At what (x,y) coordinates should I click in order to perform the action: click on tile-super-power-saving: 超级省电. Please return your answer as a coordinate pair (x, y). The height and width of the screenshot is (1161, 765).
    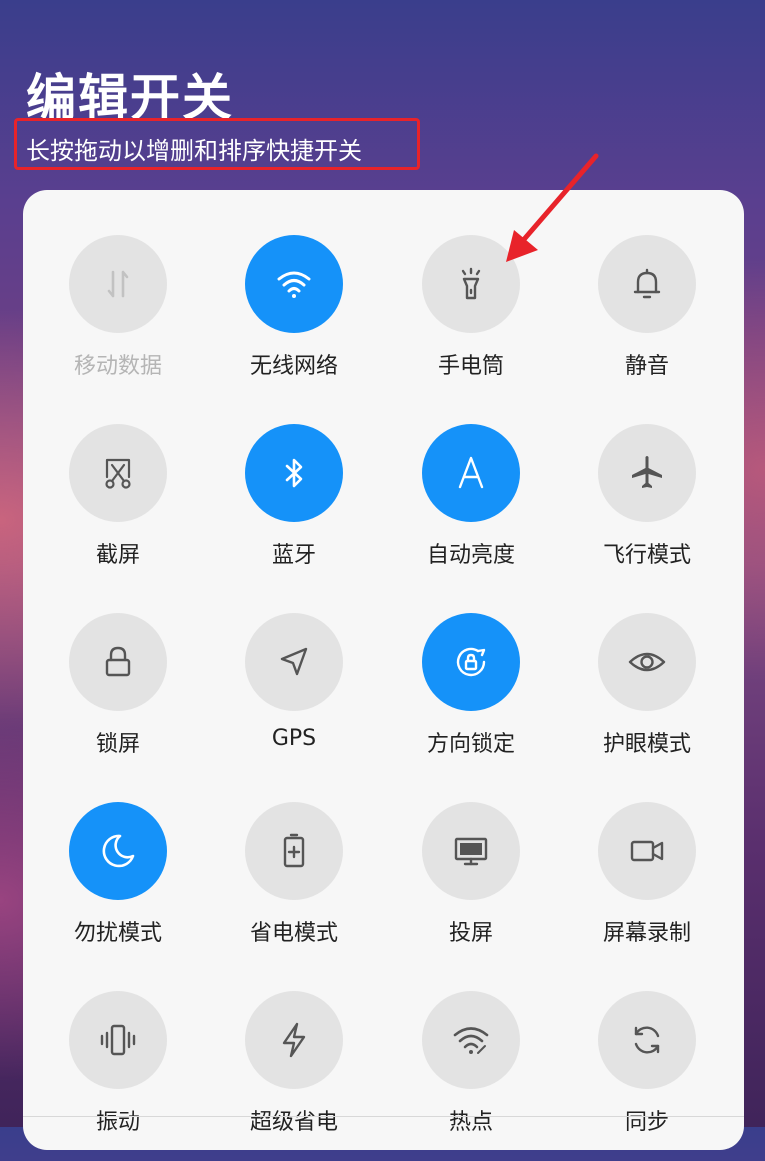
    Looking at the image, I should click on (294, 1076).